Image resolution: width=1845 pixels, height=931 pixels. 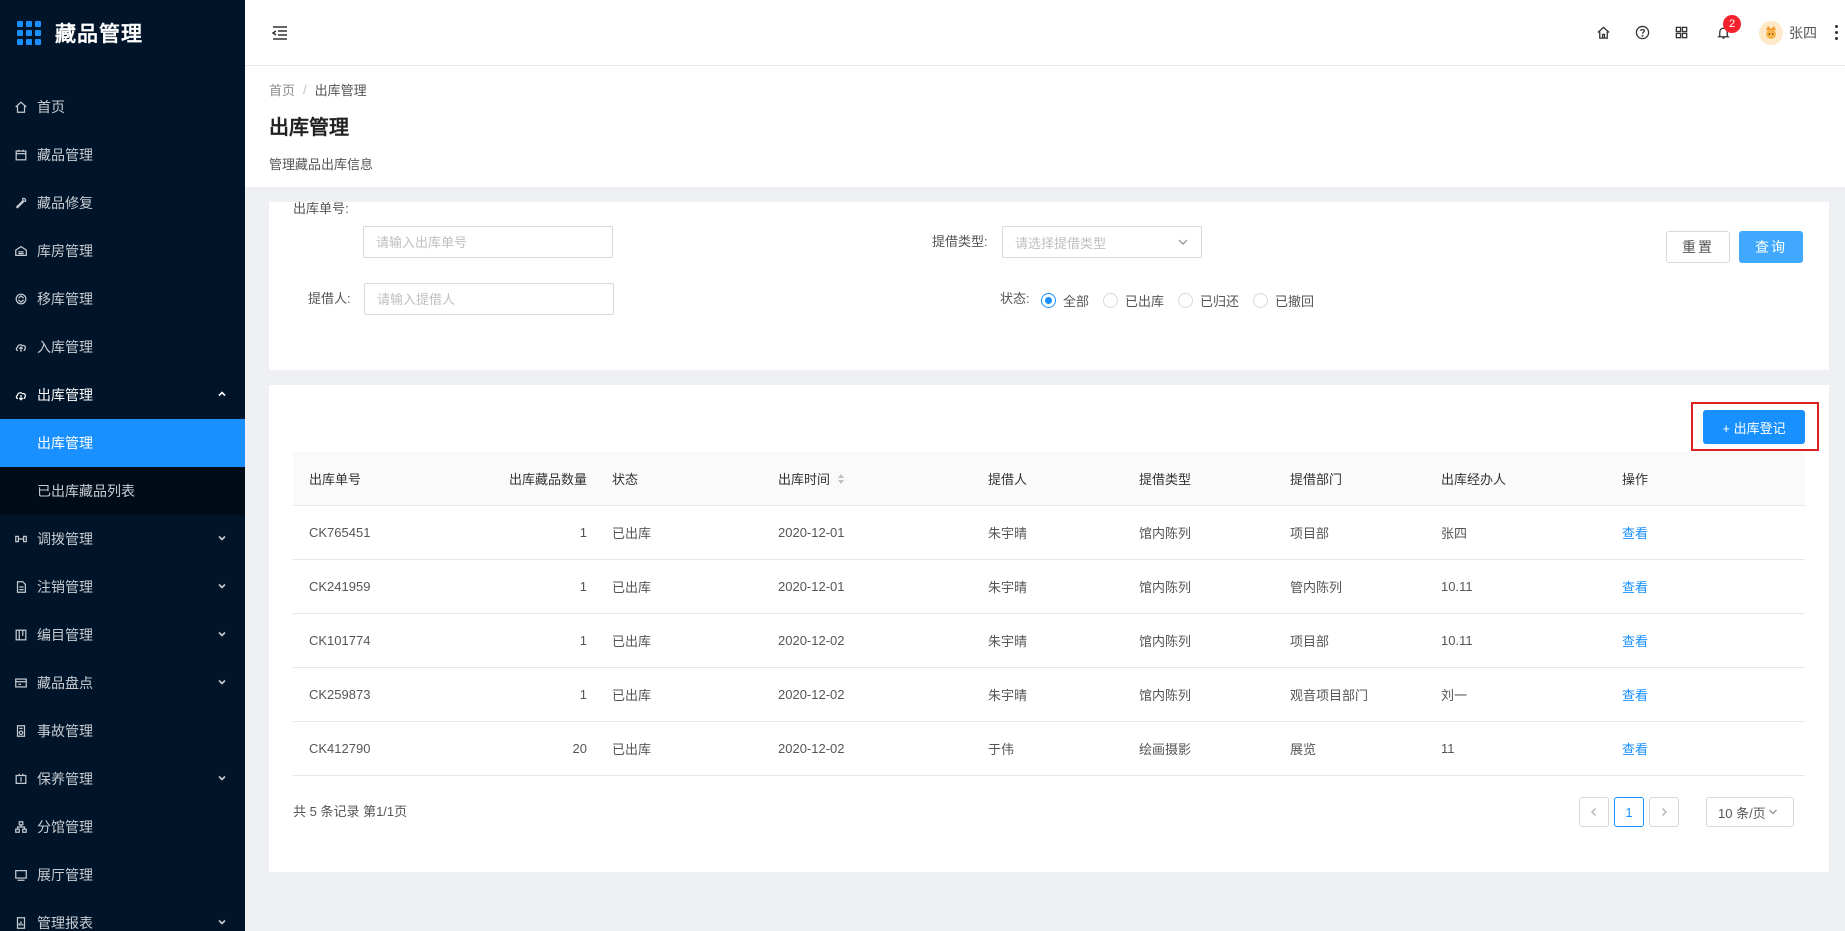 I want to click on column-header-label: 提借人, so click(x=1008, y=479).